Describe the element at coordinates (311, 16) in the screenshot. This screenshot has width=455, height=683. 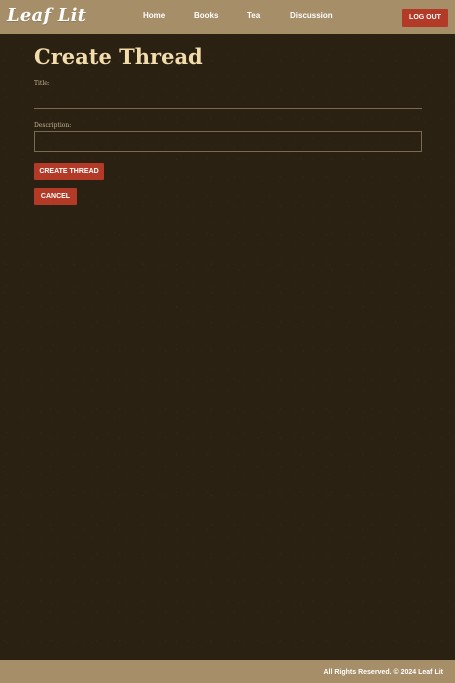
I see `nav-link-discussion: Discussion` at that location.